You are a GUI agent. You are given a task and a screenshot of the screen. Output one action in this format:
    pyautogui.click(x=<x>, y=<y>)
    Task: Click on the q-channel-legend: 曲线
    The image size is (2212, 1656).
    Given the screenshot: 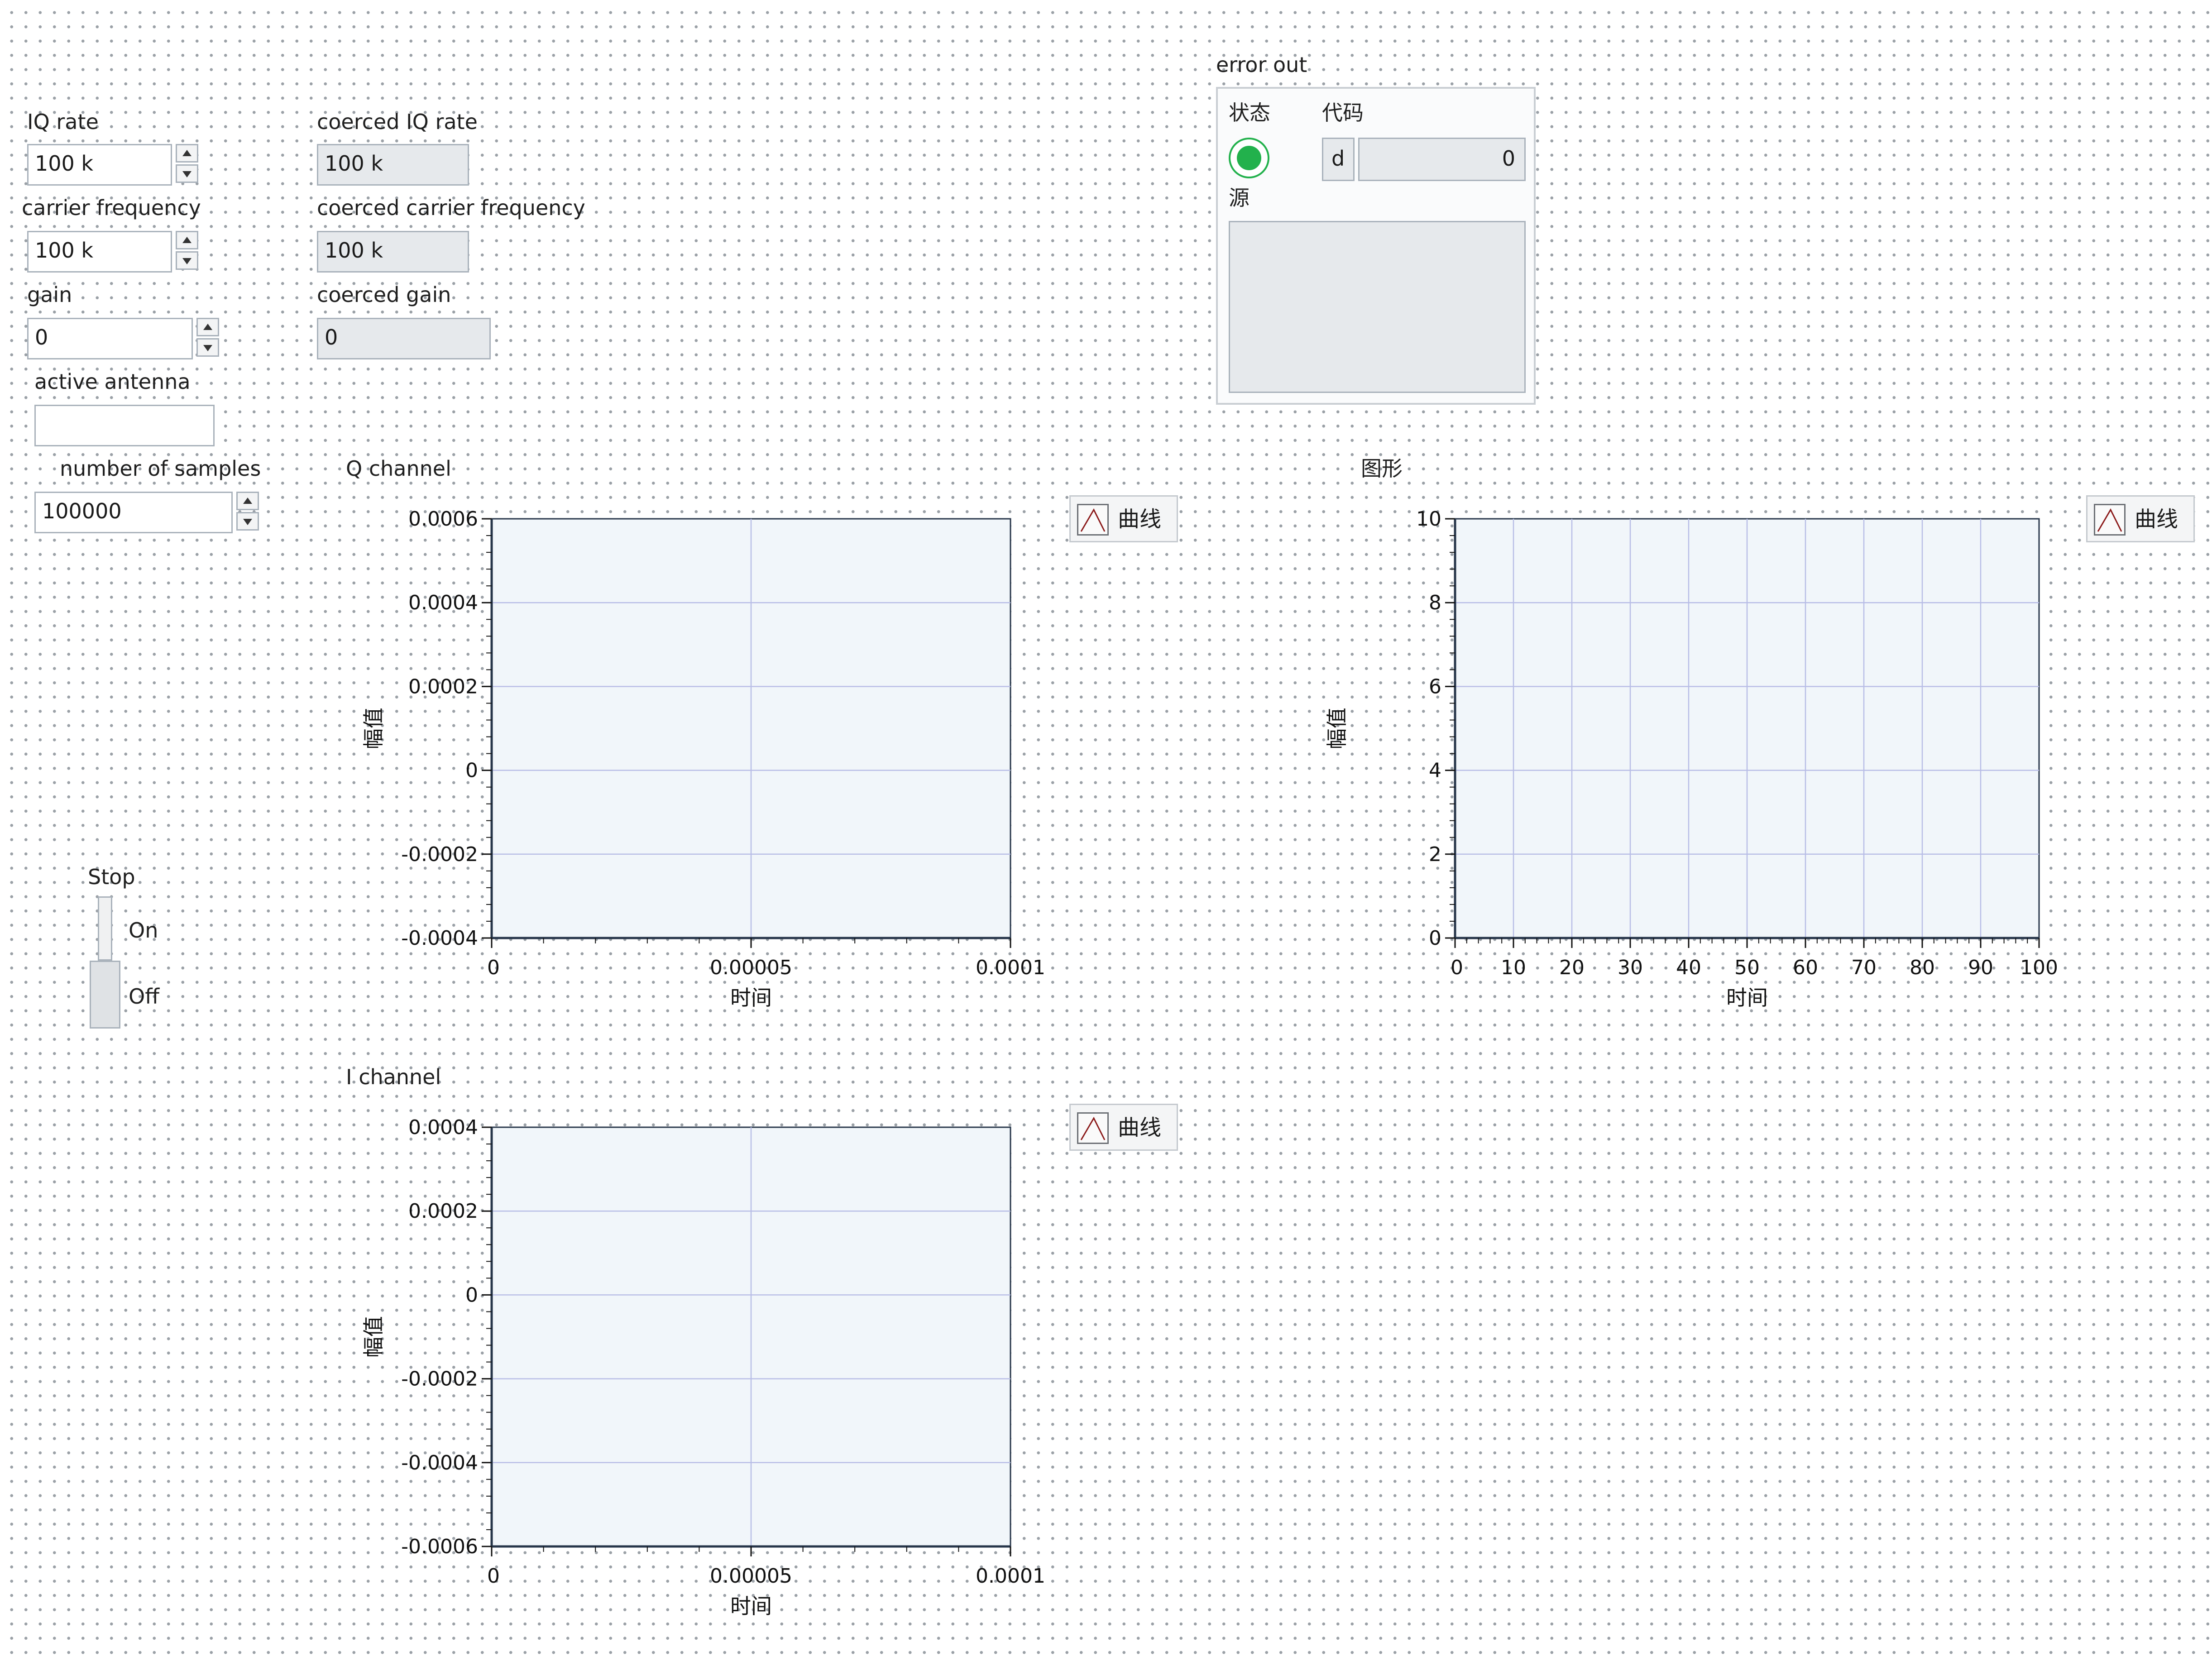 What is the action you would take?
    pyautogui.click(x=1123, y=518)
    